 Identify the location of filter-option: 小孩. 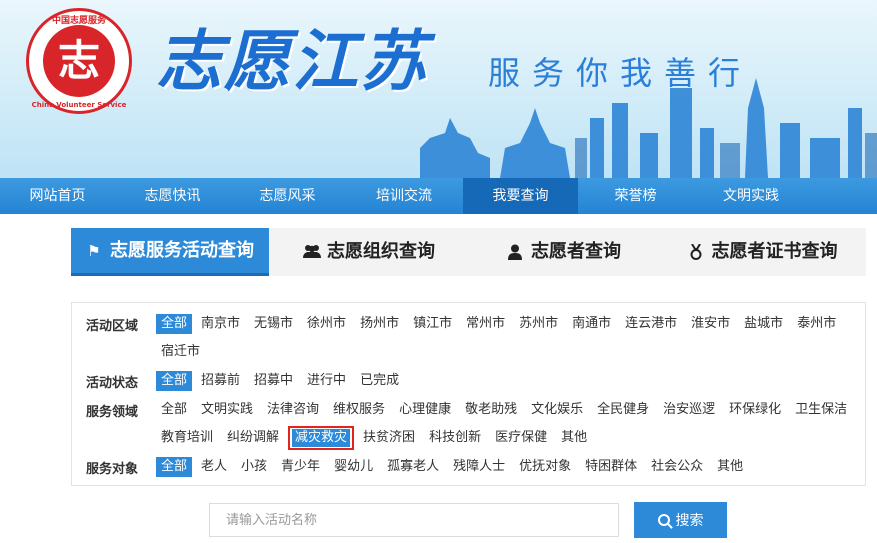
(254, 467).